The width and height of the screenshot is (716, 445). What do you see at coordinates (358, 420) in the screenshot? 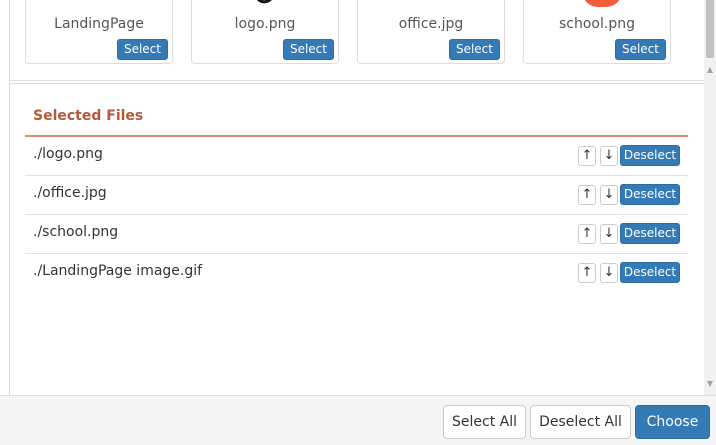
I see `dialog-footer: Select All Deselect All Choose` at bounding box center [358, 420].